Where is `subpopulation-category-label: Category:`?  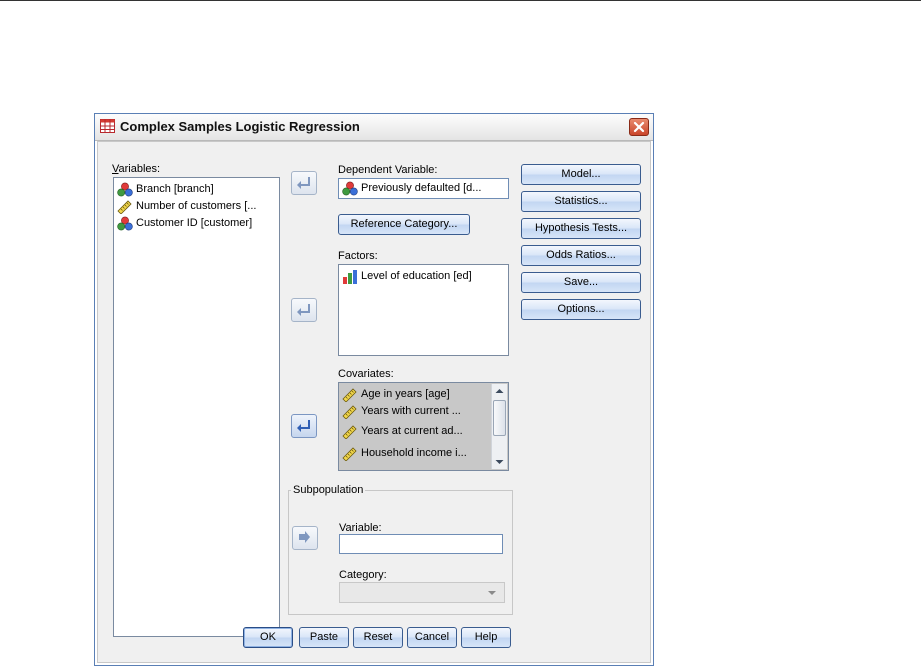 subpopulation-category-label: Category: is located at coordinates (363, 575).